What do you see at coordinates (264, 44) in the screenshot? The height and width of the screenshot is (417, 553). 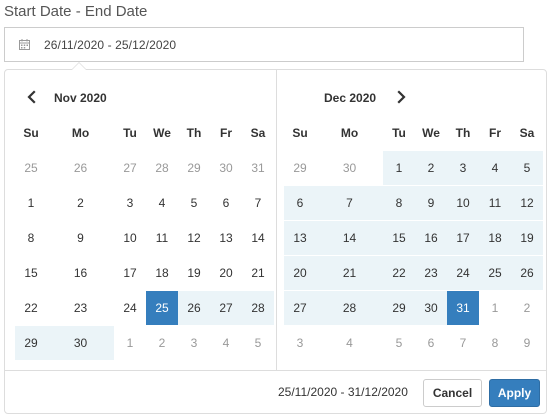 I see `date-range-input: 26/11/2020 - 25/12/2020` at bounding box center [264, 44].